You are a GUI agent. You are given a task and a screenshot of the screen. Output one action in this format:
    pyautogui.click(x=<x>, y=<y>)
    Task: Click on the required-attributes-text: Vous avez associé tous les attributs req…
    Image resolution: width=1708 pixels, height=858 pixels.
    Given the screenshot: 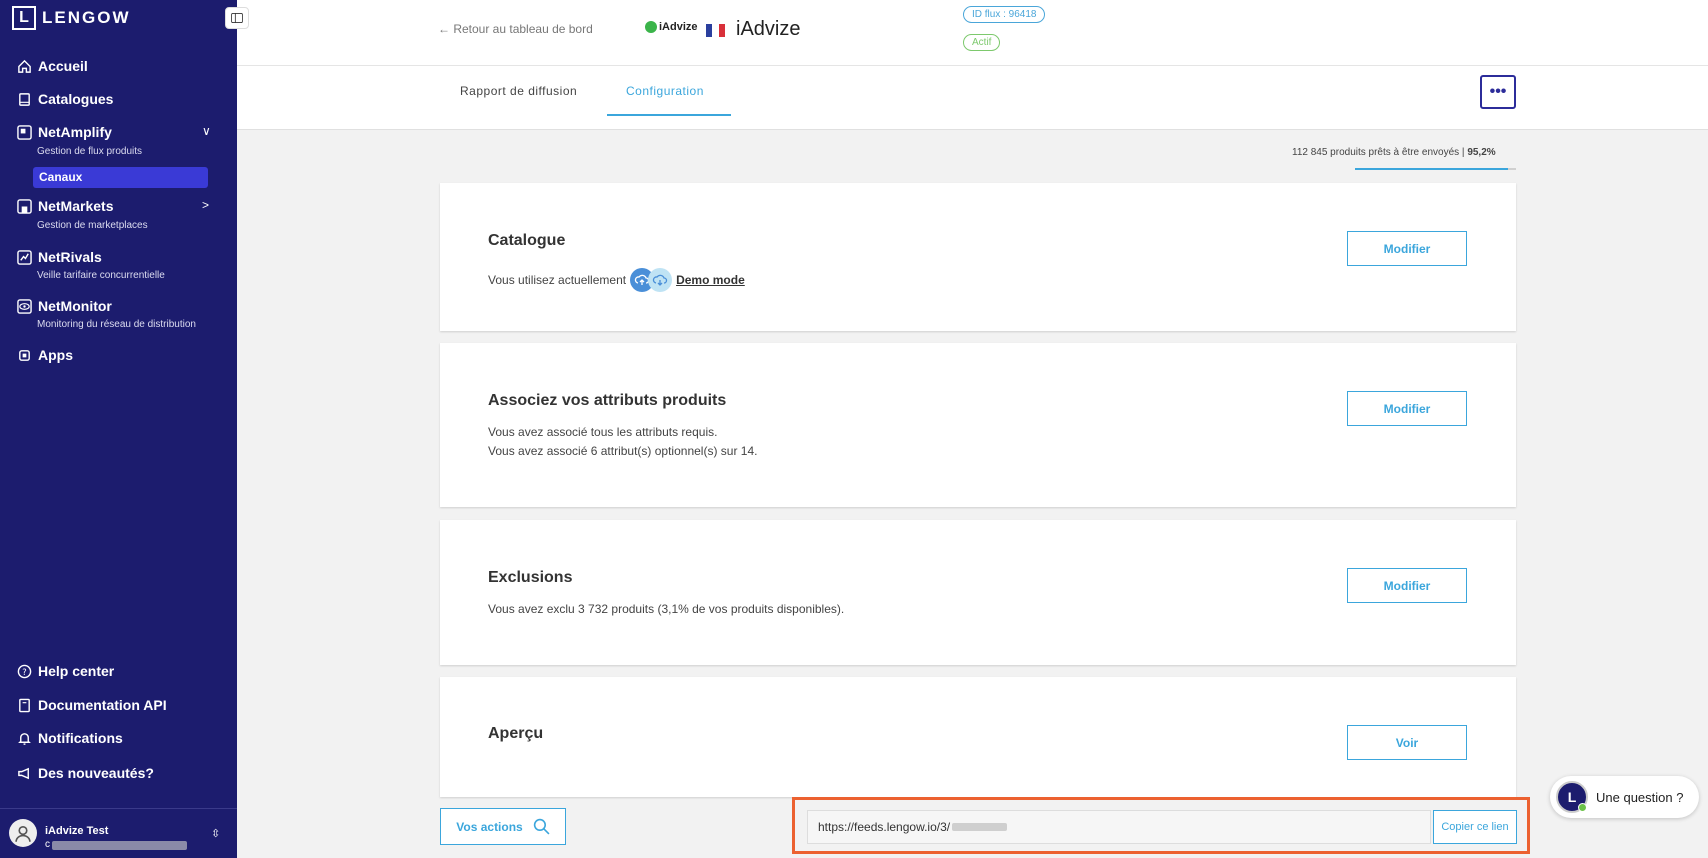 What is the action you would take?
    pyautogui.click(x=603, y=432)
    